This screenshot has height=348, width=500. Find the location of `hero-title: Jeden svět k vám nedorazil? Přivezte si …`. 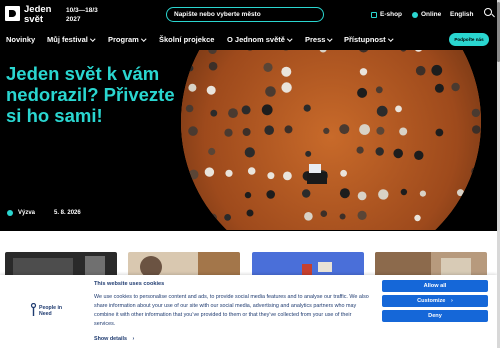

hero-title: Jeden svět k vám nedorazil? Přivezte si … is located at coordinates (91, 94).